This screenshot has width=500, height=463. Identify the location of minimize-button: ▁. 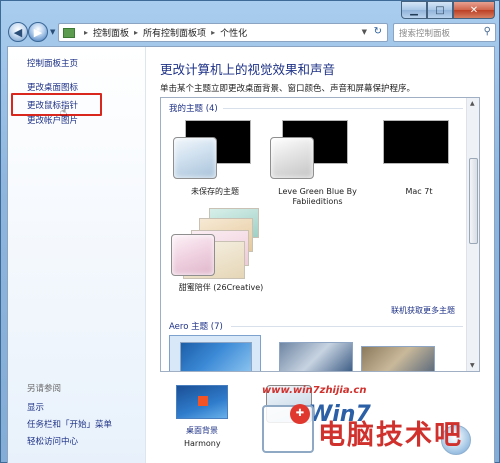
(414, 10).